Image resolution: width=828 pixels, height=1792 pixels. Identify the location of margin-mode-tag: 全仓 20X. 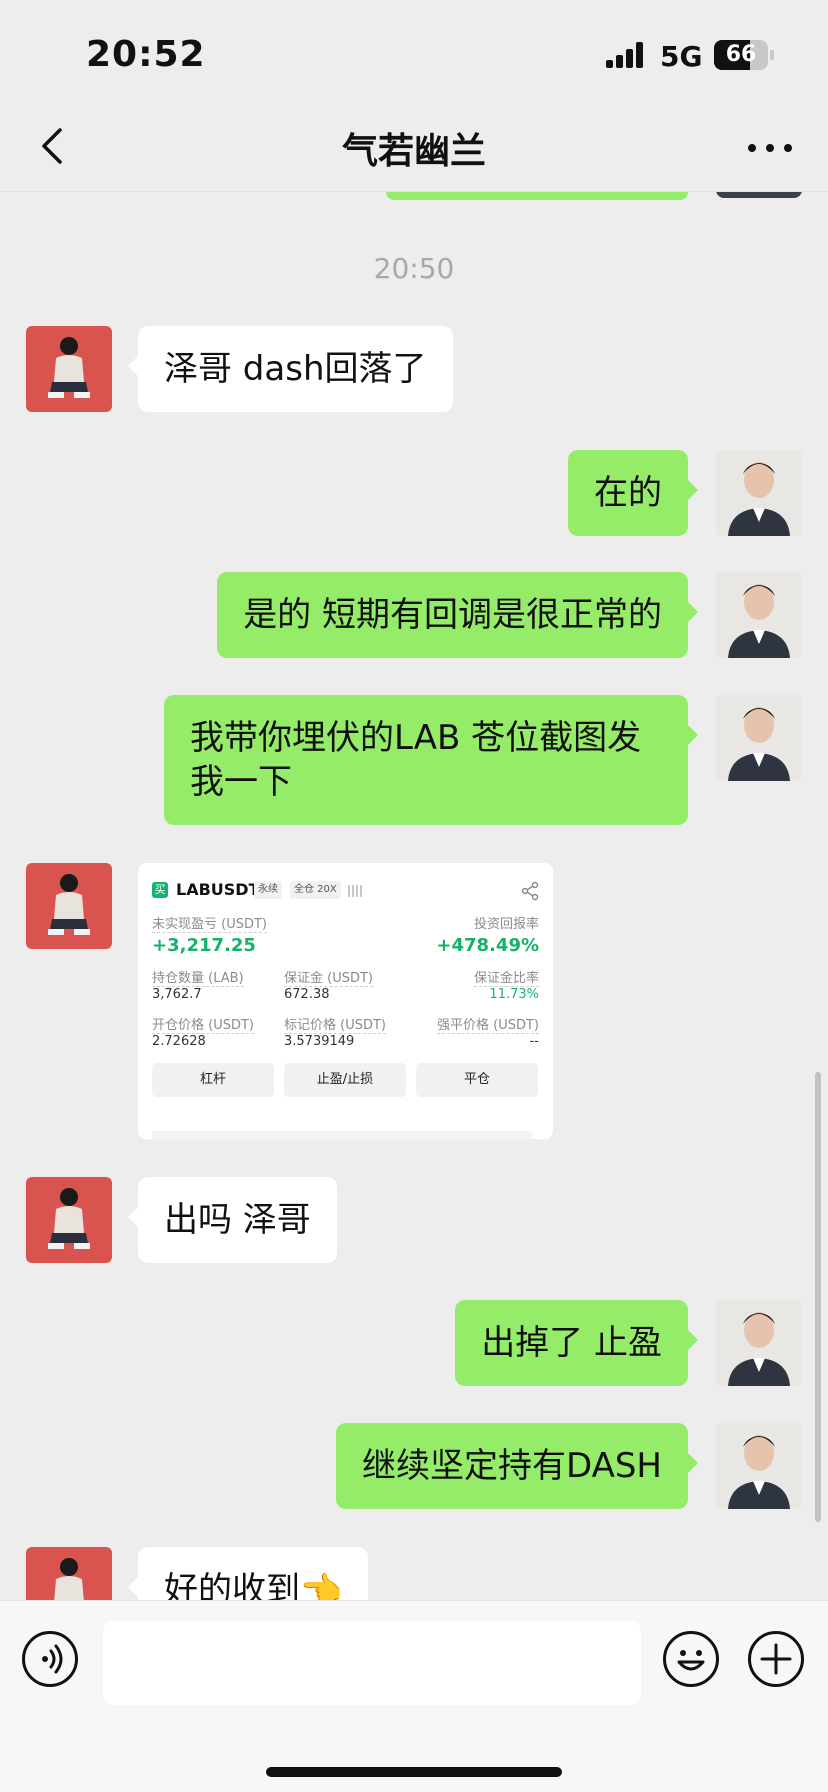
(315, 890).